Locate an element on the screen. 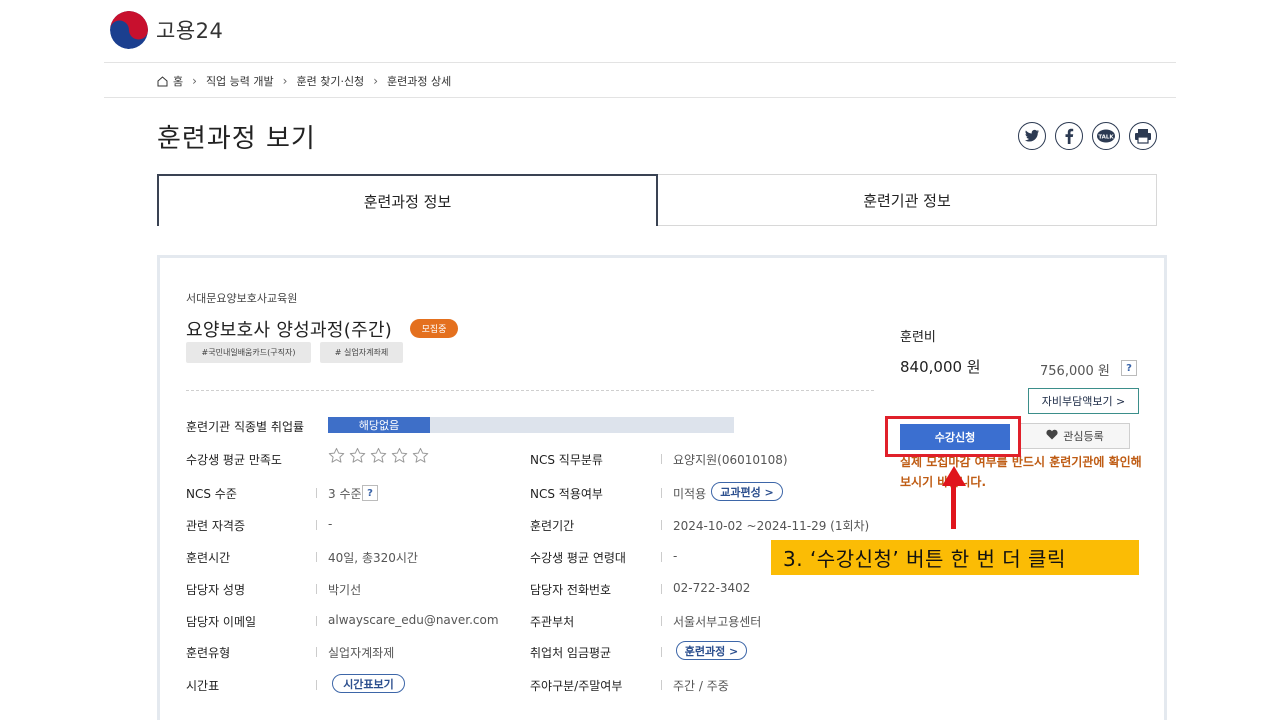  breadcrumb-divider is located at coordinates (640, 97).